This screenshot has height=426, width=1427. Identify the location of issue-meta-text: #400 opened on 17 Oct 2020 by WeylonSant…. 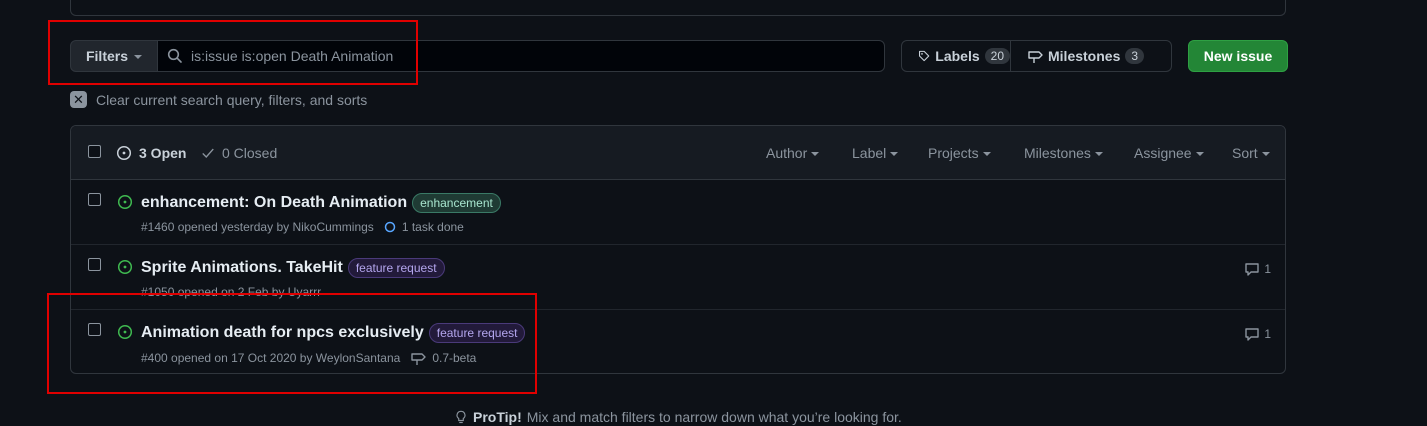
(271, 358).